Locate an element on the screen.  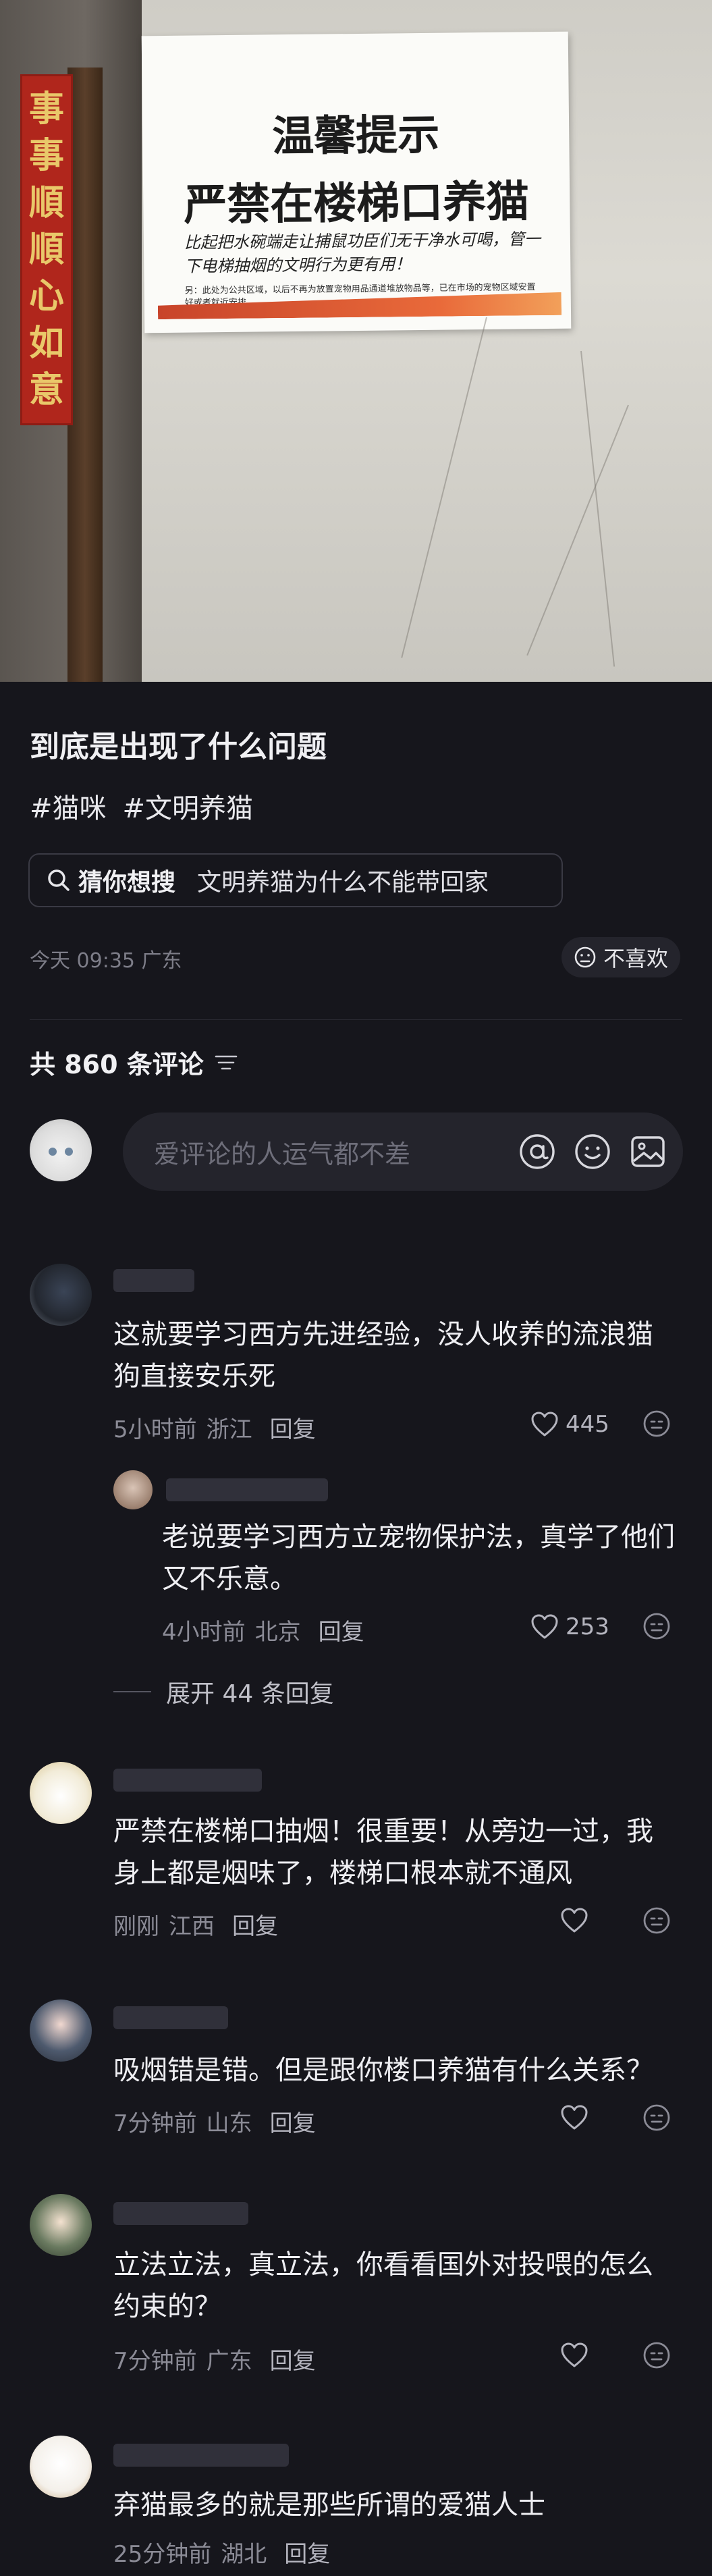
reply-text: 老说要学习西方立宠物保护法，真学了他们又不乐意。 is located at coordinates (418, 1558).